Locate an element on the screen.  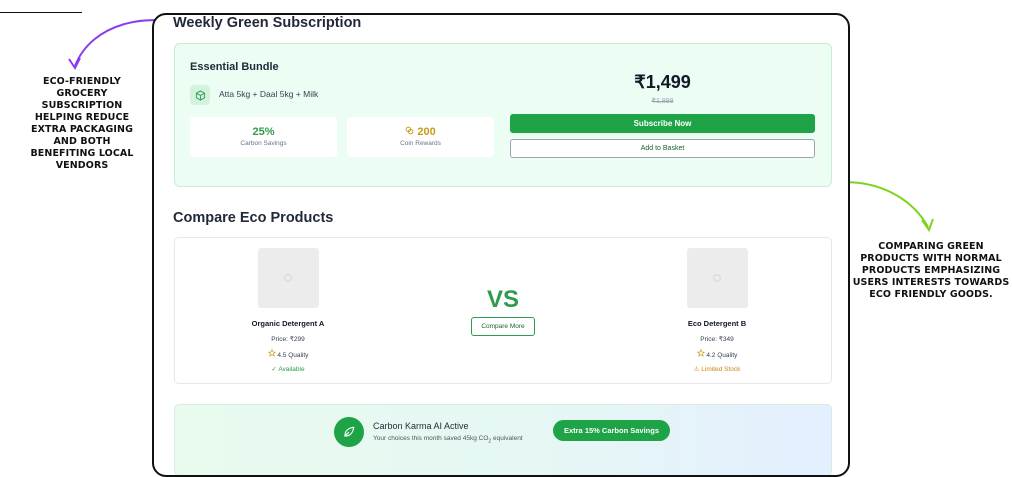
warning-icon: ⚠ is located at coordinates (696, 369).